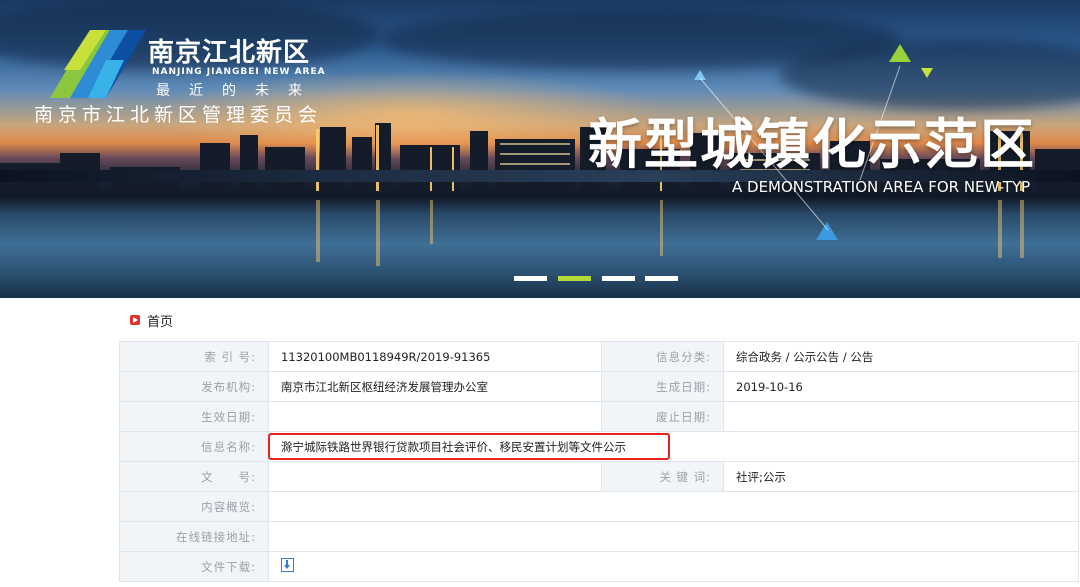 The image size is (1080, 587). What do you see at coordinates (238, 91) in the screenshot?
I see `brand-tagline: 最近的未来` at bounding box center [238, 91].